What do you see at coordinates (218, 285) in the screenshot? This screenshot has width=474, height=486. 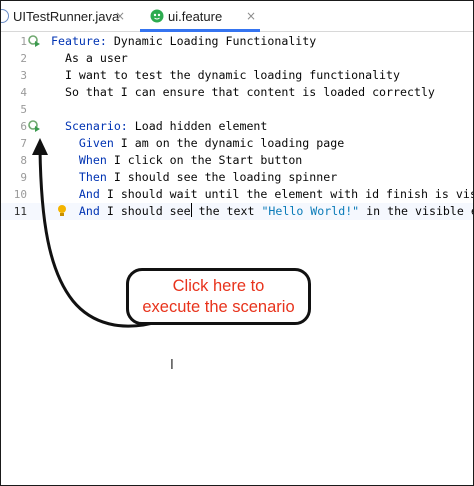 I see `annotation-line-1: Click here to` at bounding box center [218, 285].